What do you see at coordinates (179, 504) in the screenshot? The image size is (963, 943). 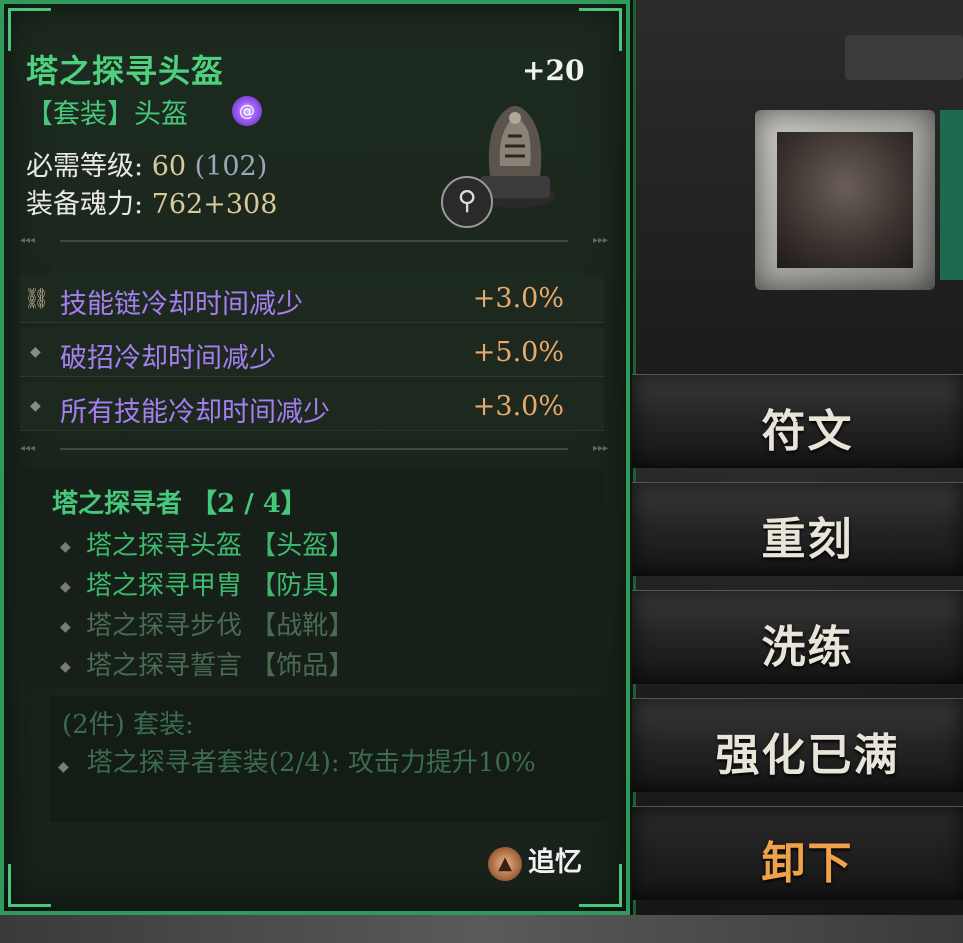 I see `set-title: 塔之探寻者 【2 / 4】` at bounding box center [179, 504].